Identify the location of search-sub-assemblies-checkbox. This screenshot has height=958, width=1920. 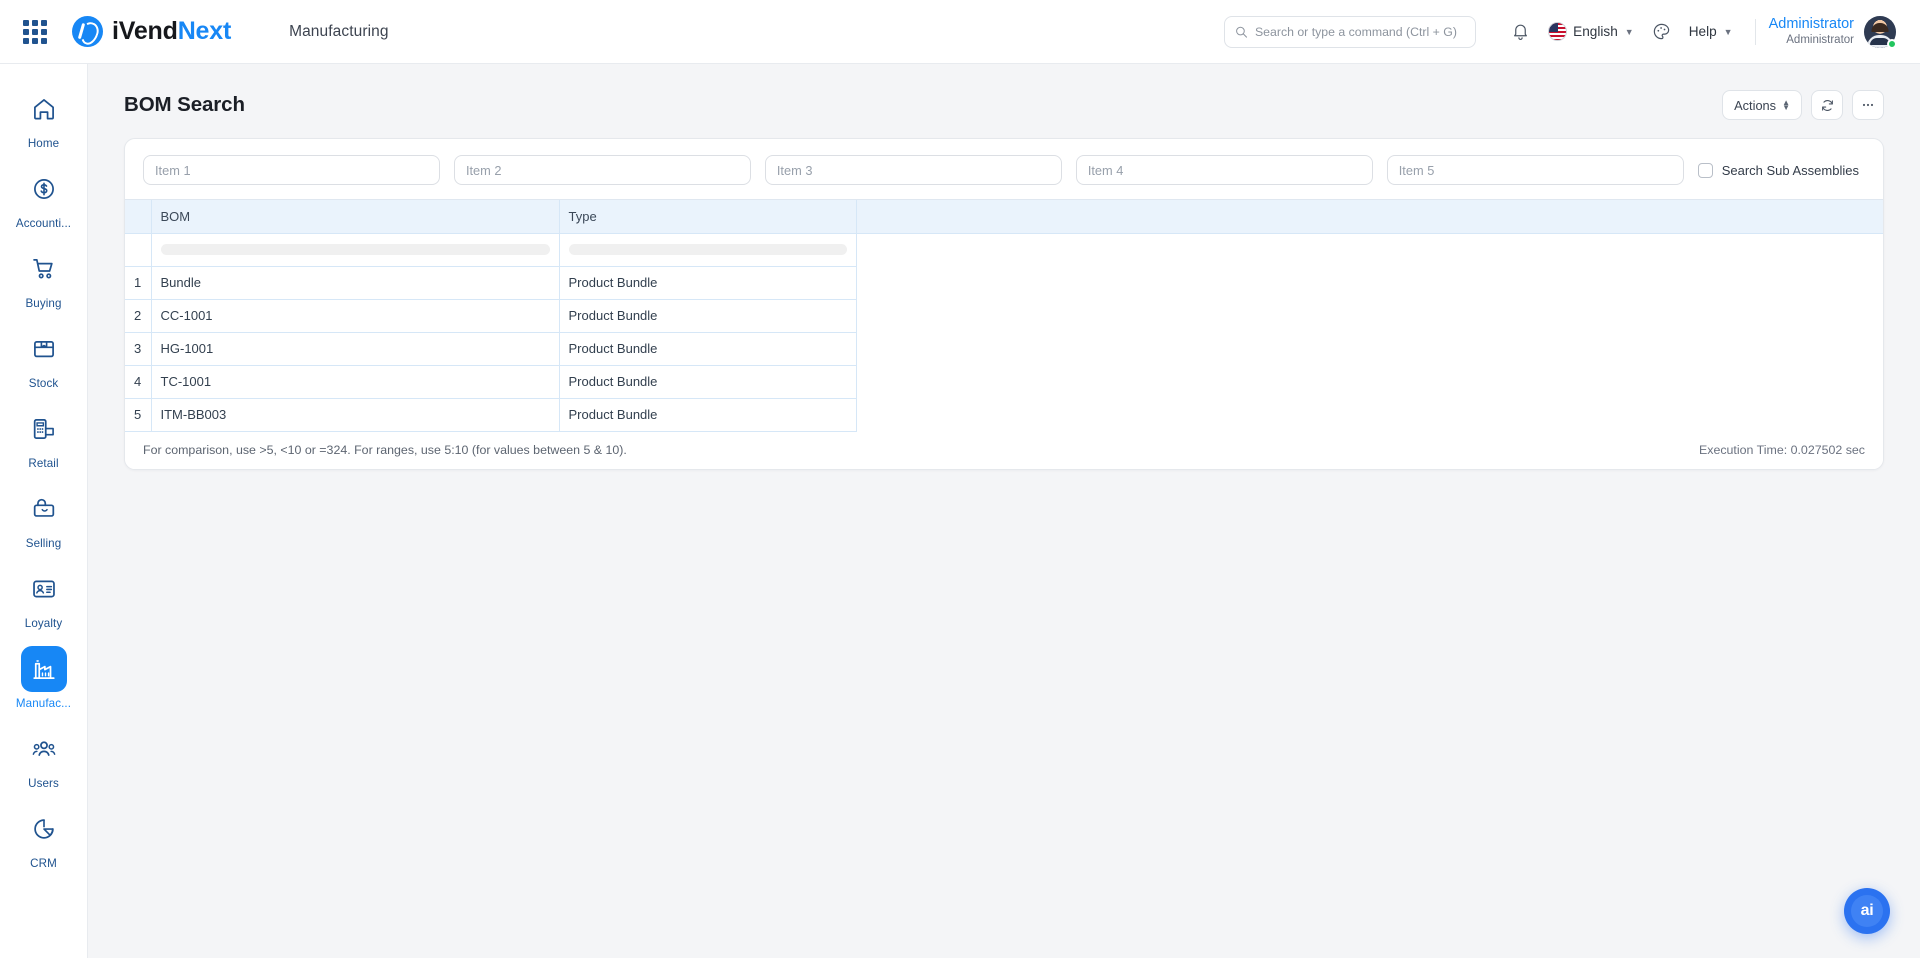
(1705, 170).